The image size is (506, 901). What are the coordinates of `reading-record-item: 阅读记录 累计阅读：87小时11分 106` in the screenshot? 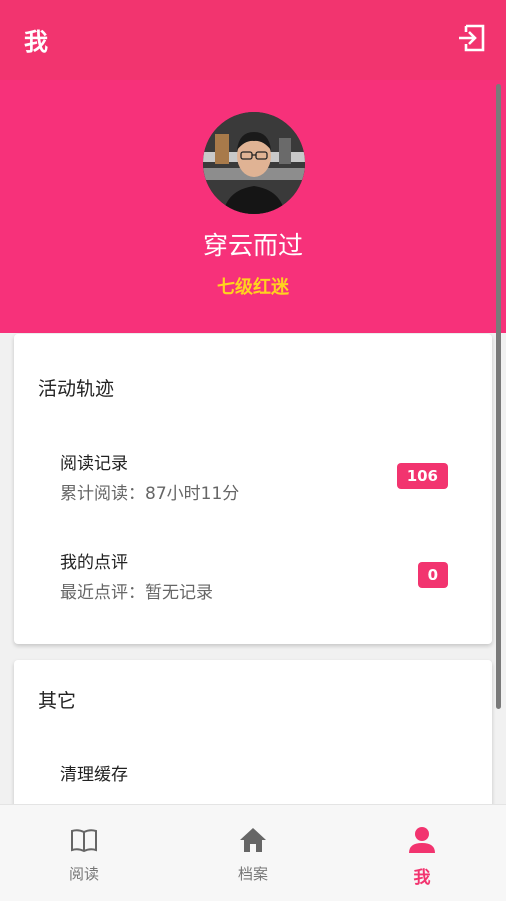 It's located at (253, 489).